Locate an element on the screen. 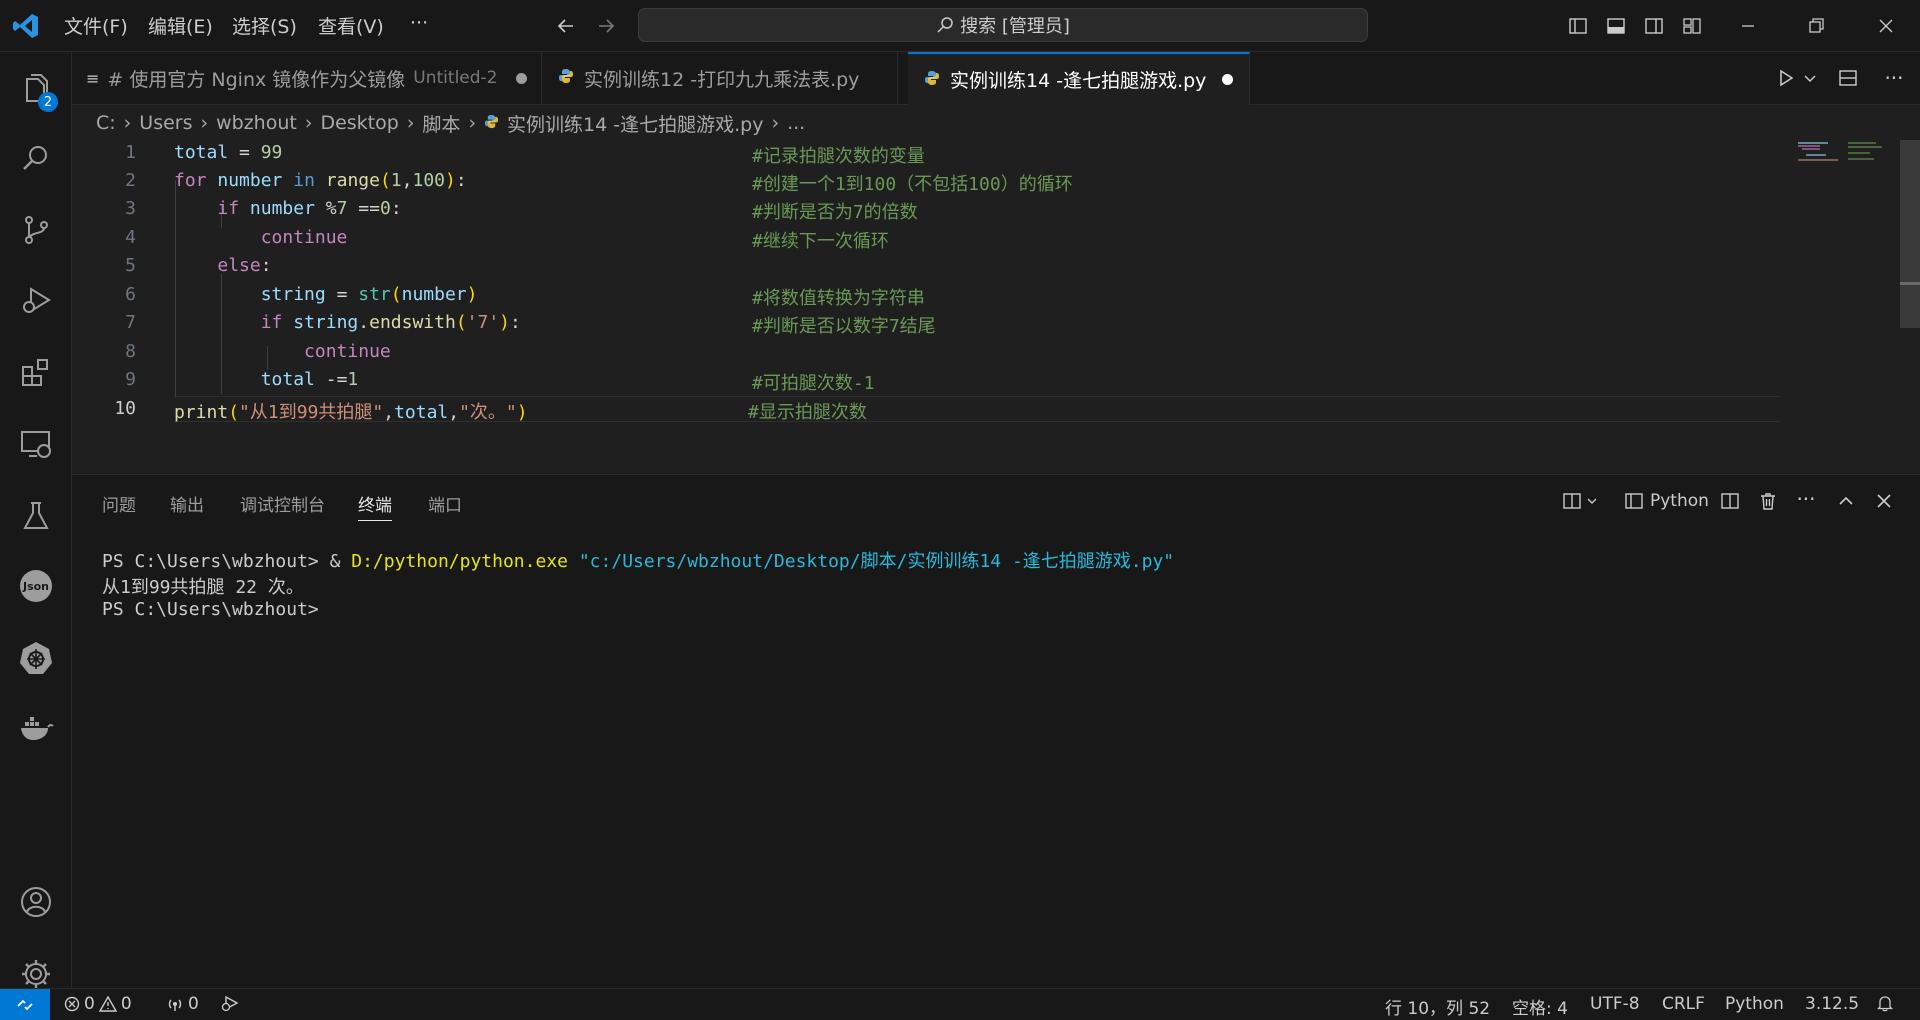 The width and height of the screenshot is (1920, 1020). menu-file: 文件(F) is located at coordinates (96, 25).